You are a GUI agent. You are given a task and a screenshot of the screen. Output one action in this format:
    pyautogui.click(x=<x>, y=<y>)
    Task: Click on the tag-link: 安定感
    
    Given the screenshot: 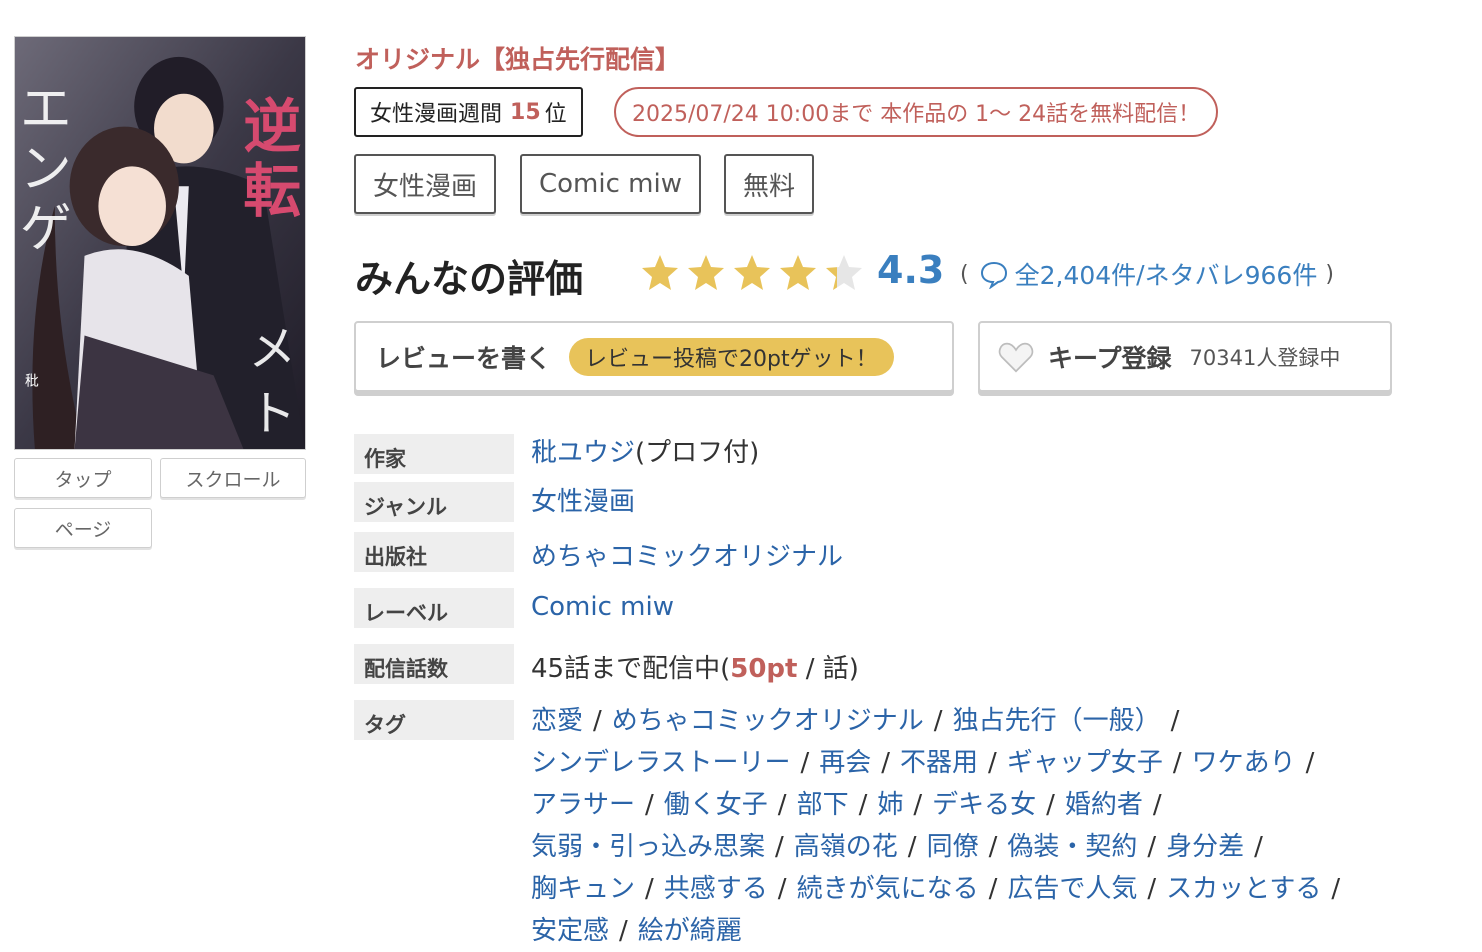 What is the action you would take?
    pyautogui.click(x=570, y=931)
    